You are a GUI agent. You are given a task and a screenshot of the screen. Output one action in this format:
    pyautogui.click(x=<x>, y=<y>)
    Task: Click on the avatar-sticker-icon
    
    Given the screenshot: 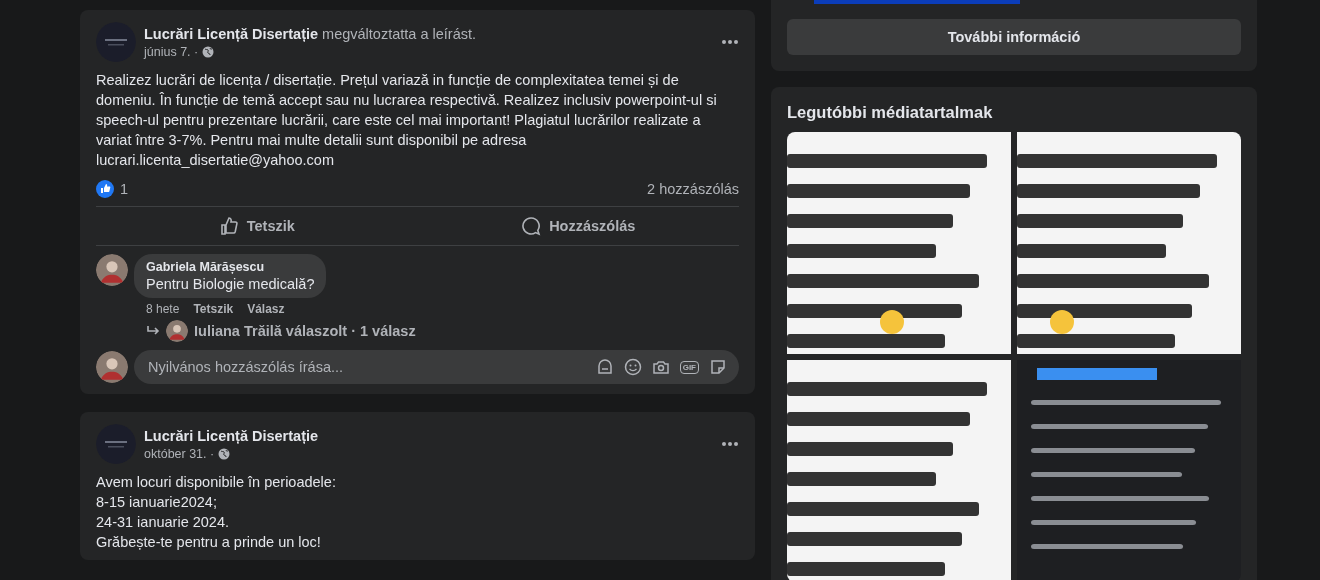 What is the action you would take?
    pyautogui.click(x=604, y=367)
    